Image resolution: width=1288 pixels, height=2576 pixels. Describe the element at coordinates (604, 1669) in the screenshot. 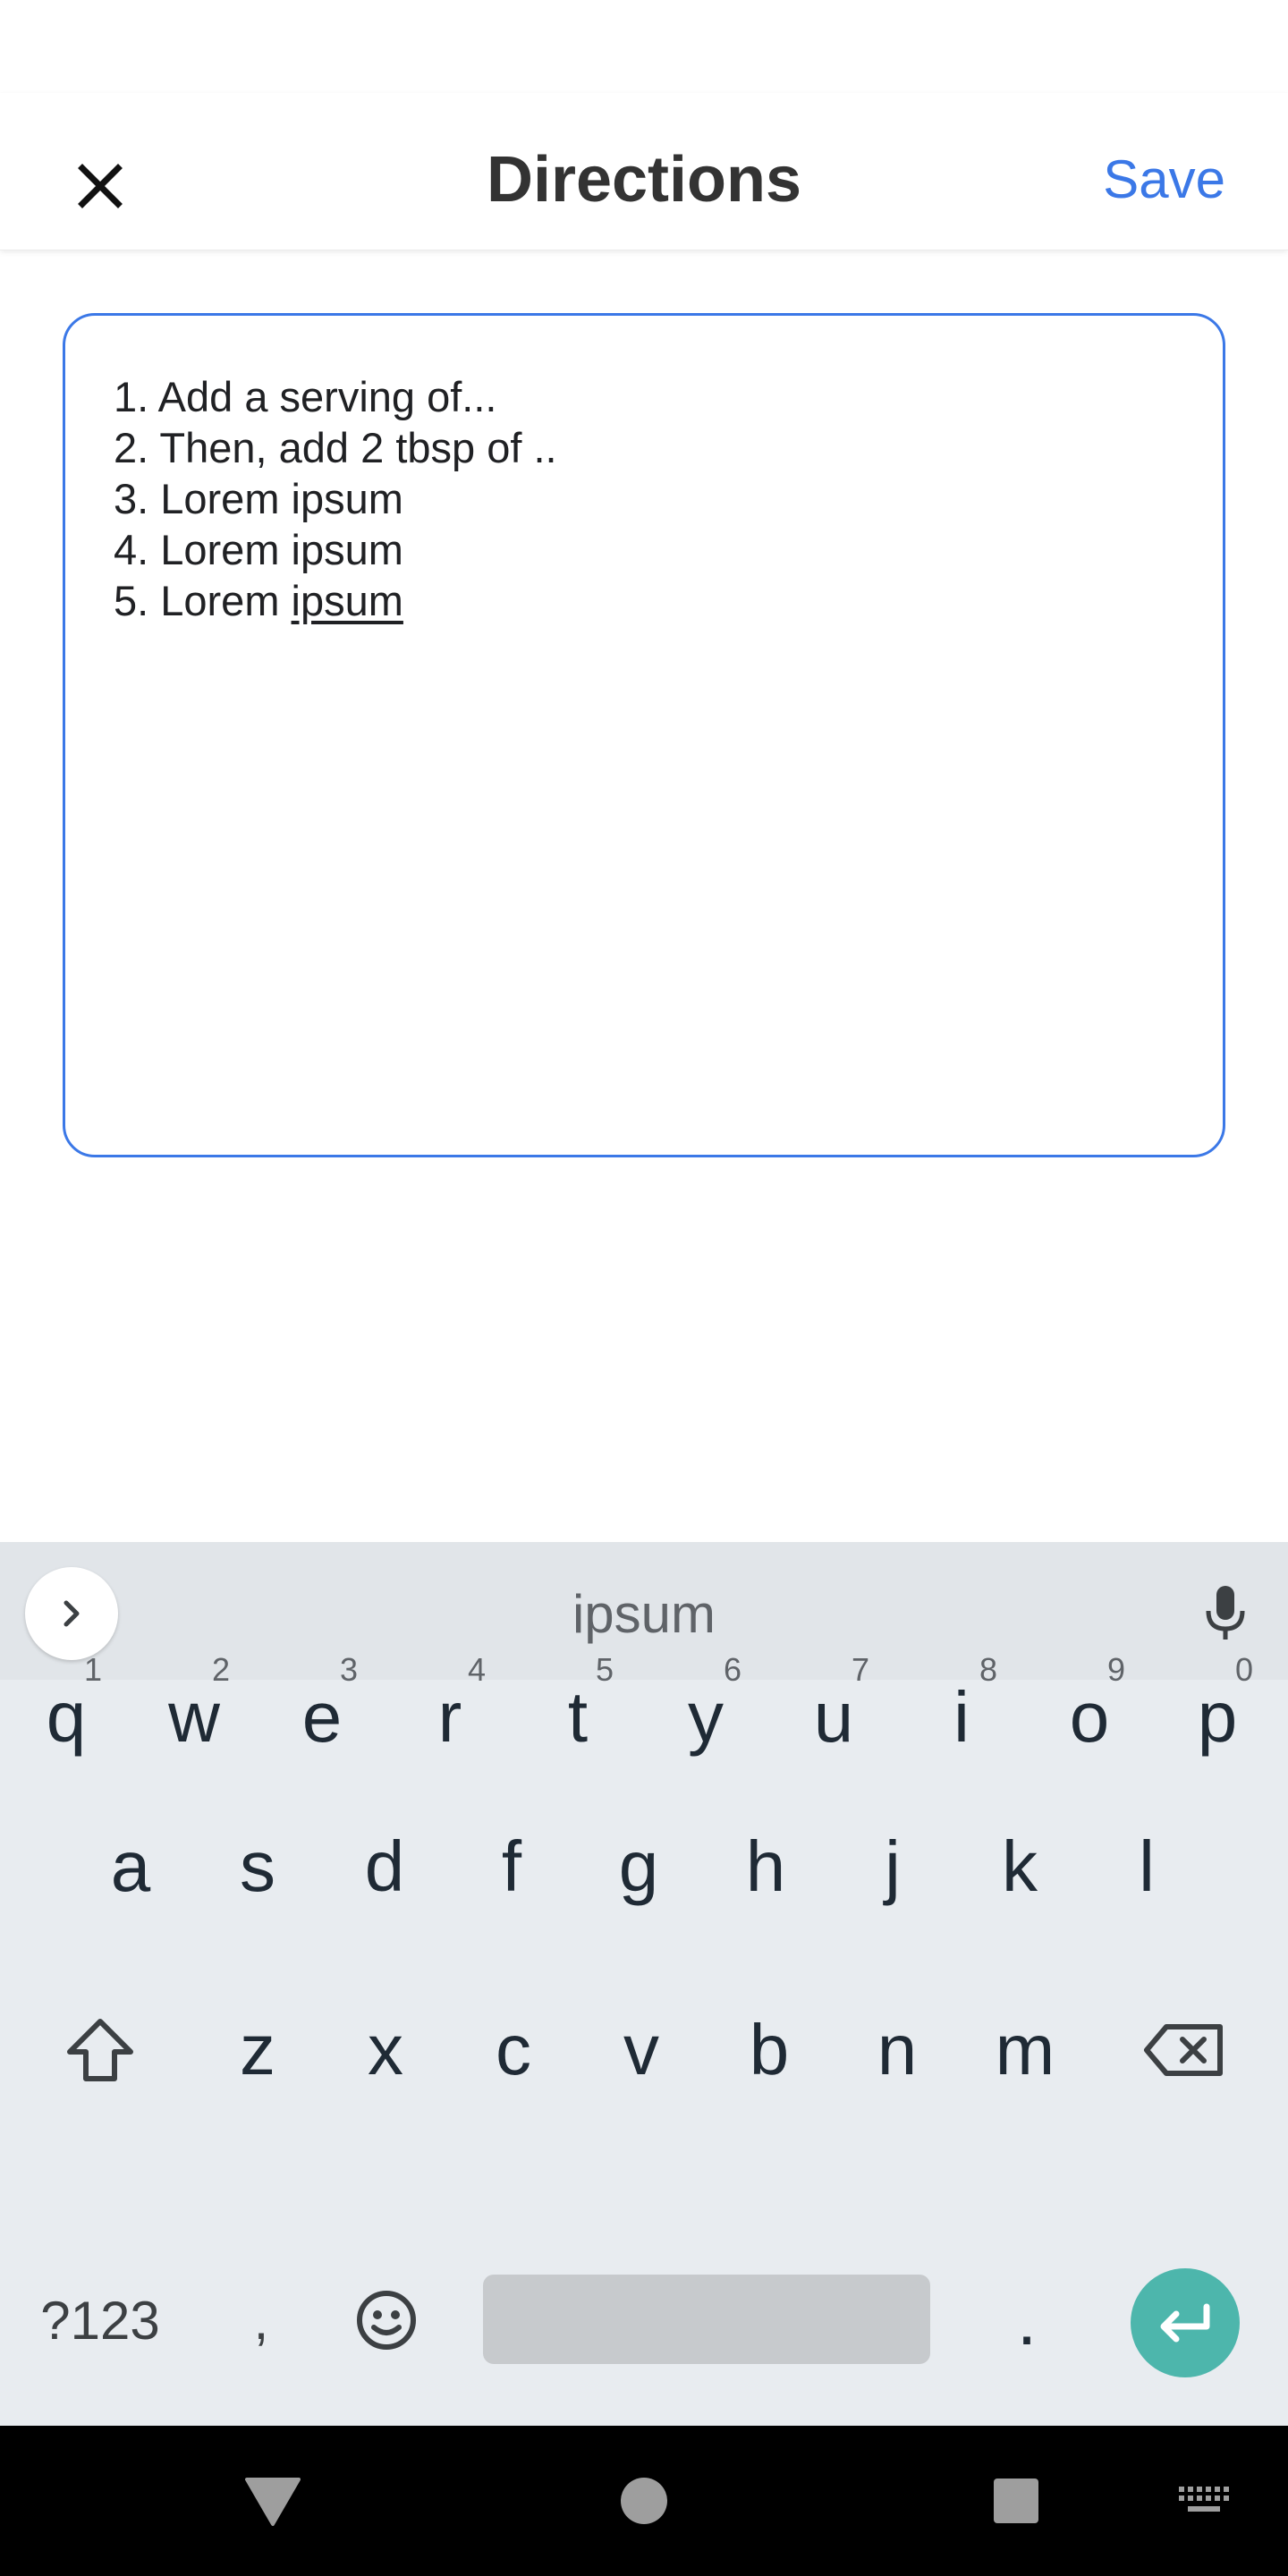

I see `key-number-hint: 5` at that location.